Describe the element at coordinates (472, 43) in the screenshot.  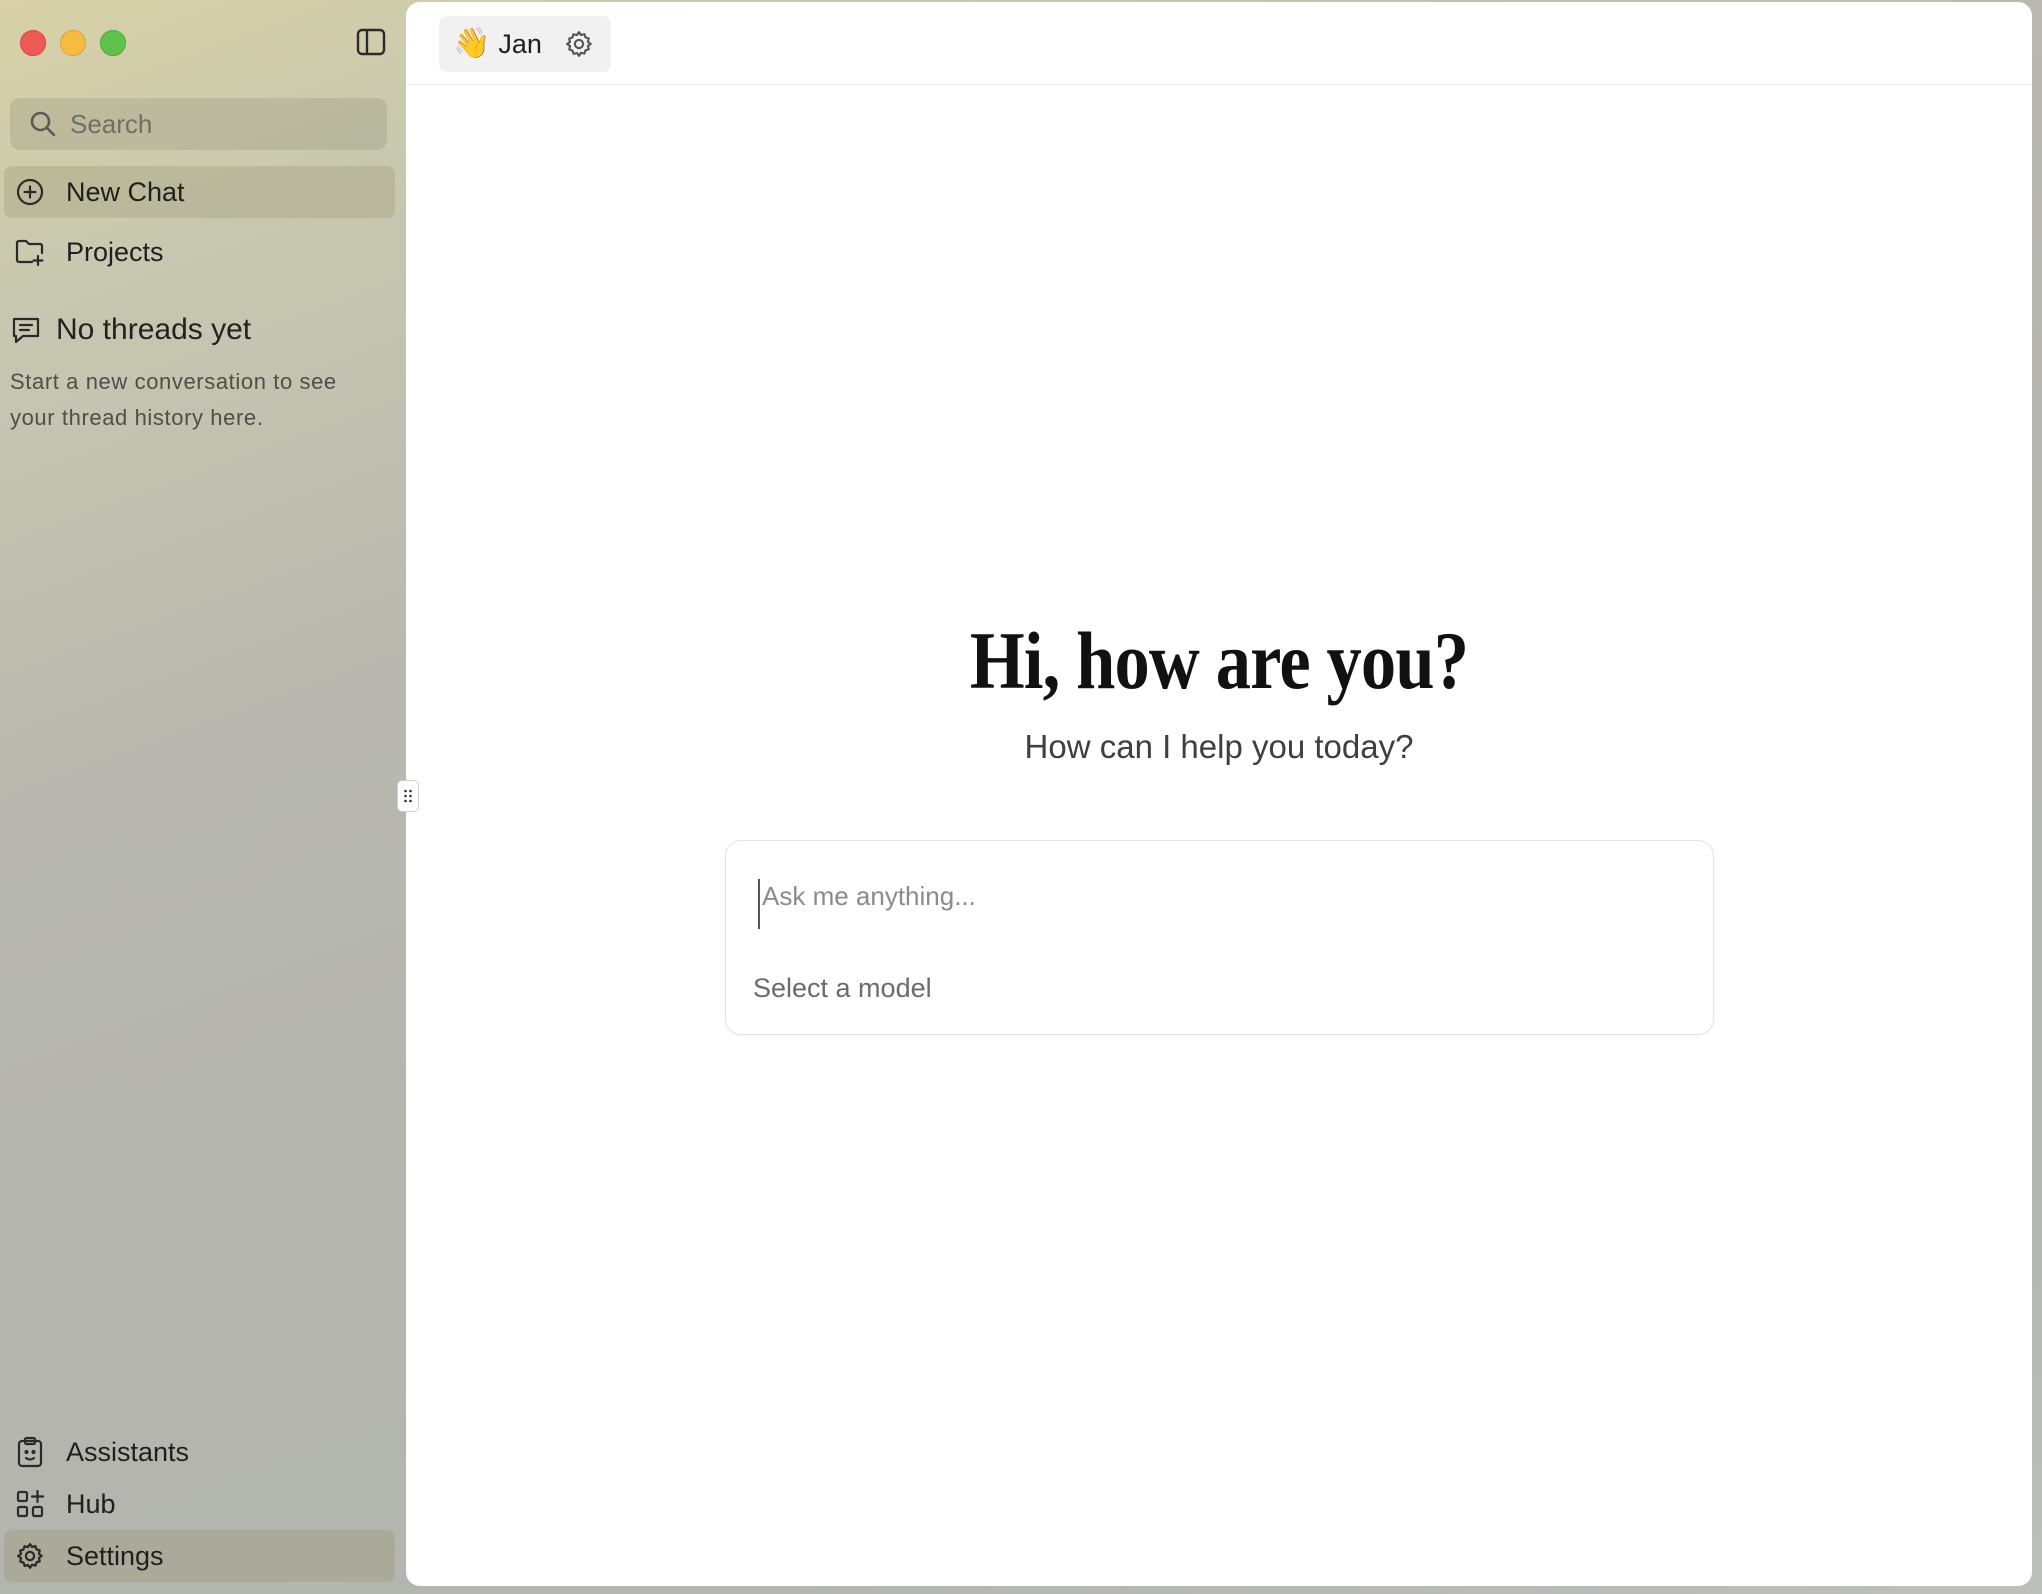
I see `waving-hand-icon: 👋` at that location.